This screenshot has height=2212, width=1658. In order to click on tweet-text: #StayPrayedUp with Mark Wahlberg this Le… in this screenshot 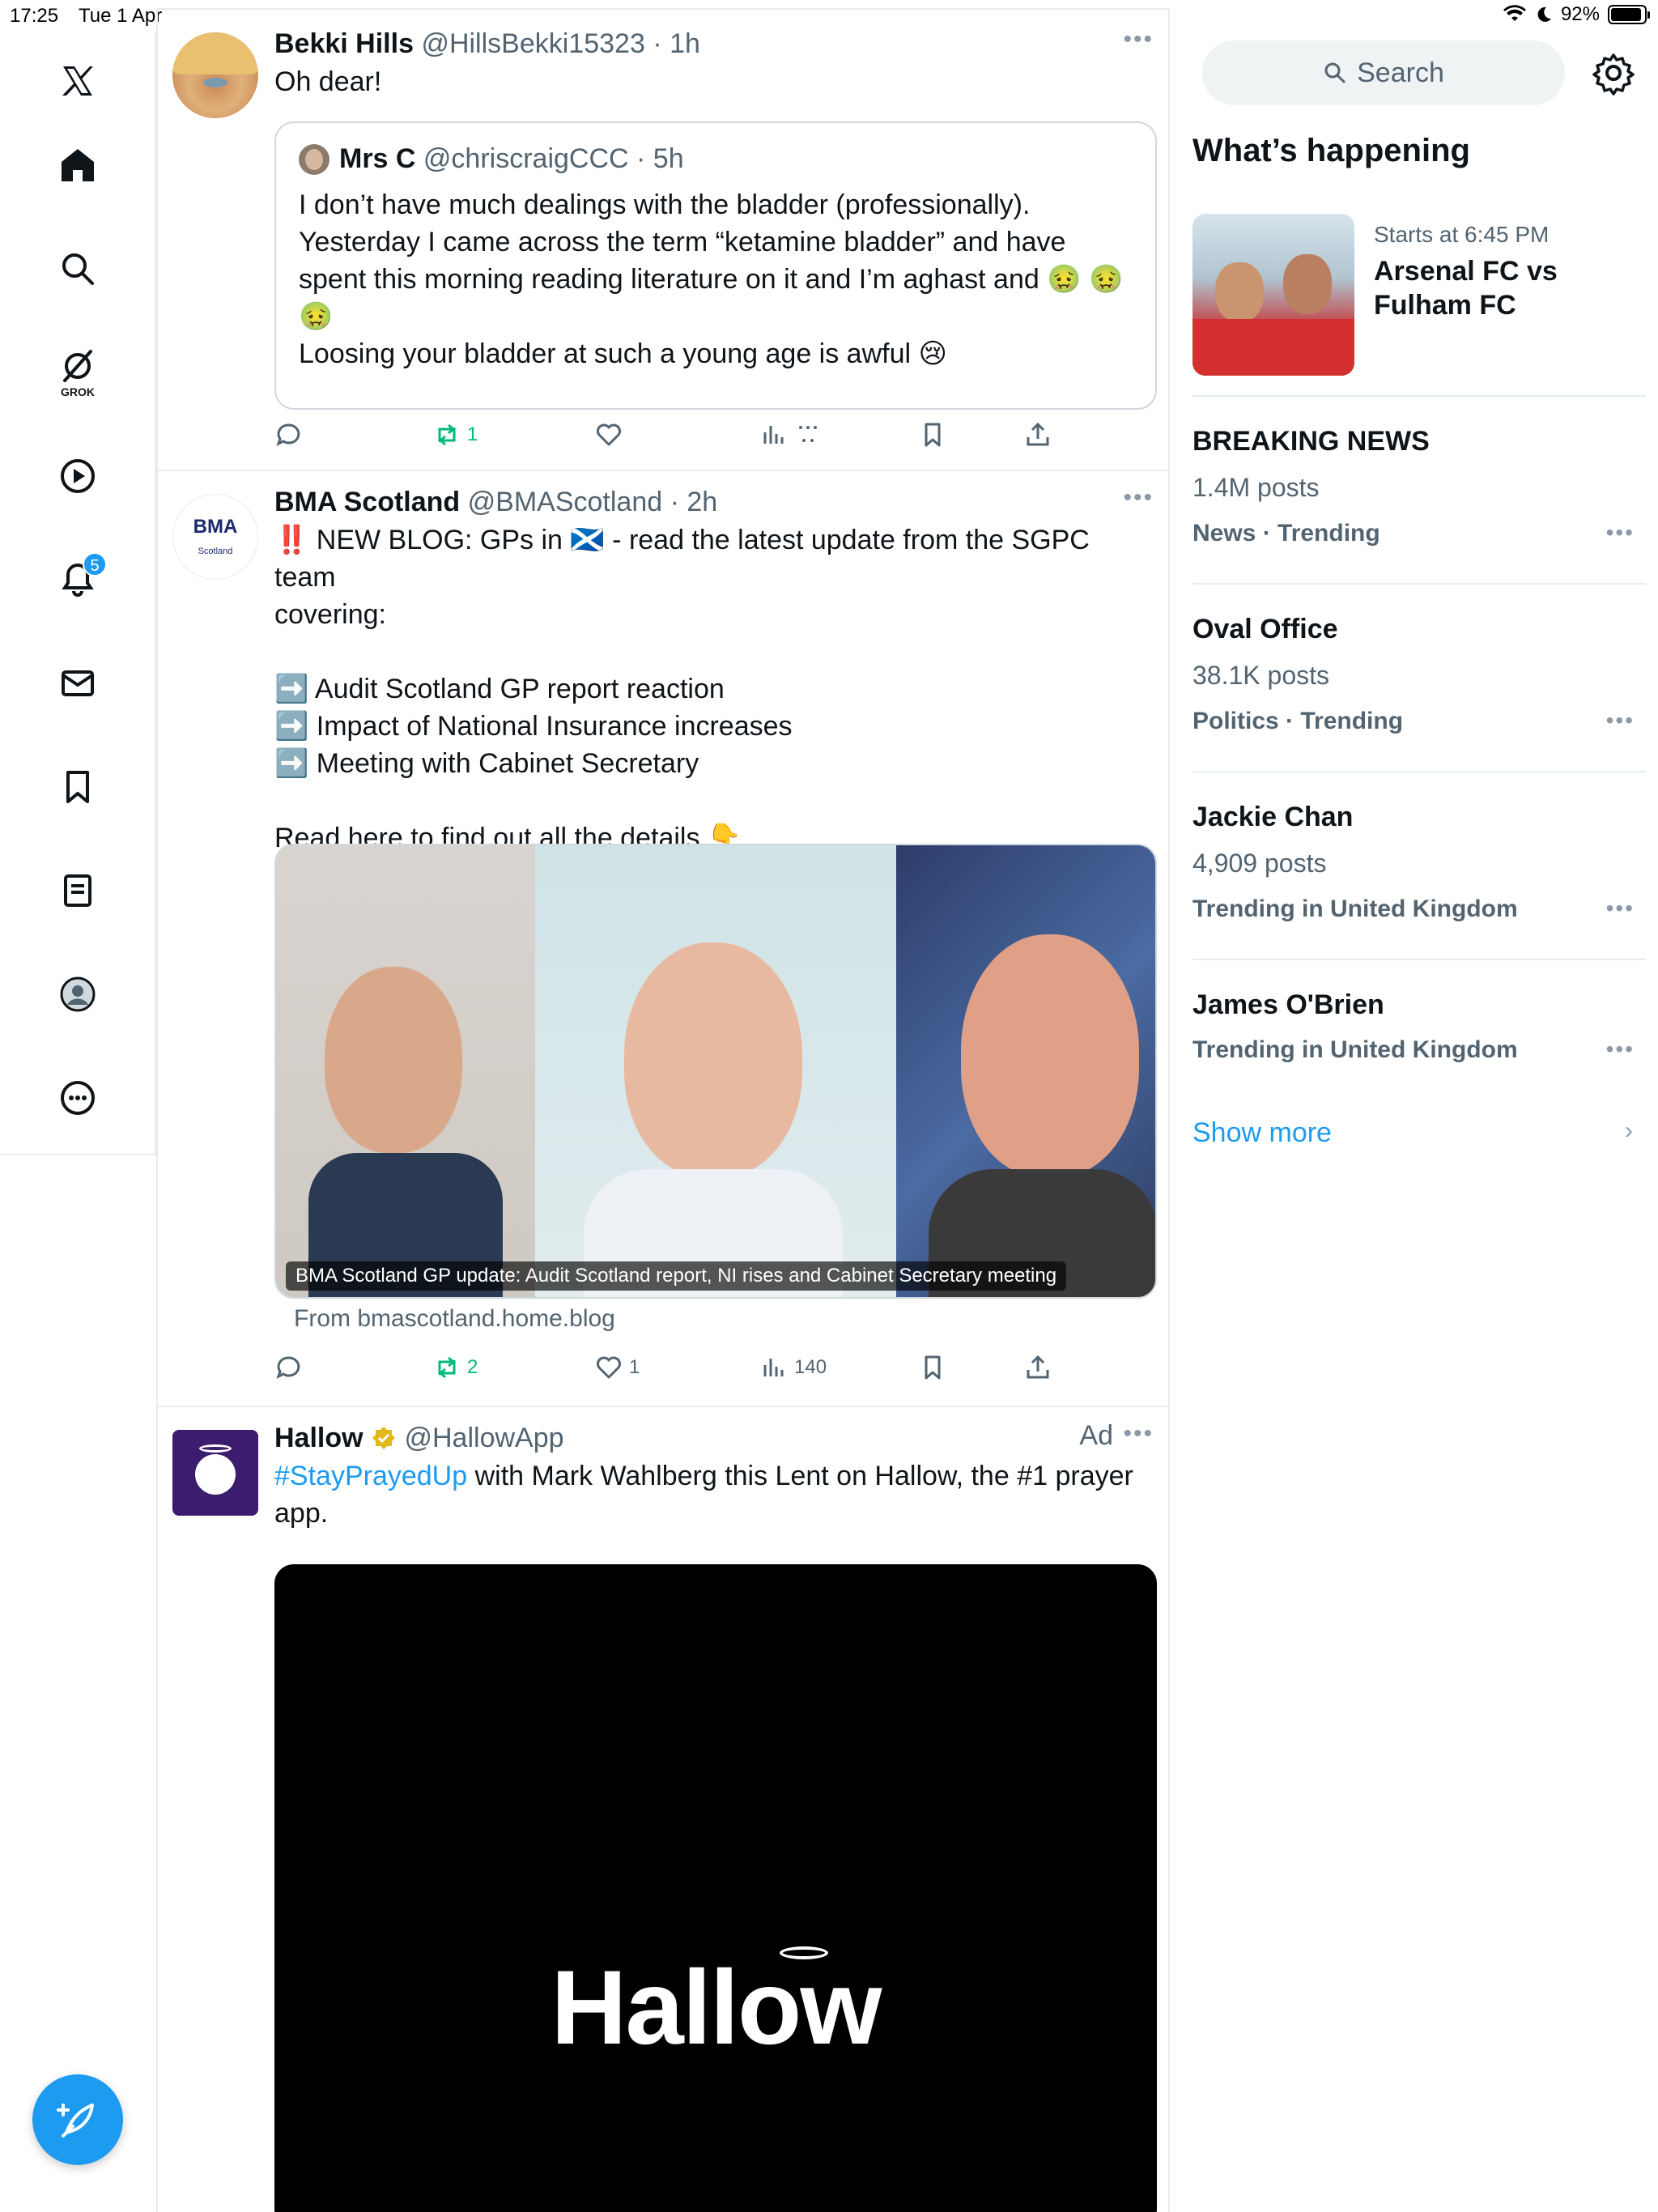, I will do `click(714, 1495)`.